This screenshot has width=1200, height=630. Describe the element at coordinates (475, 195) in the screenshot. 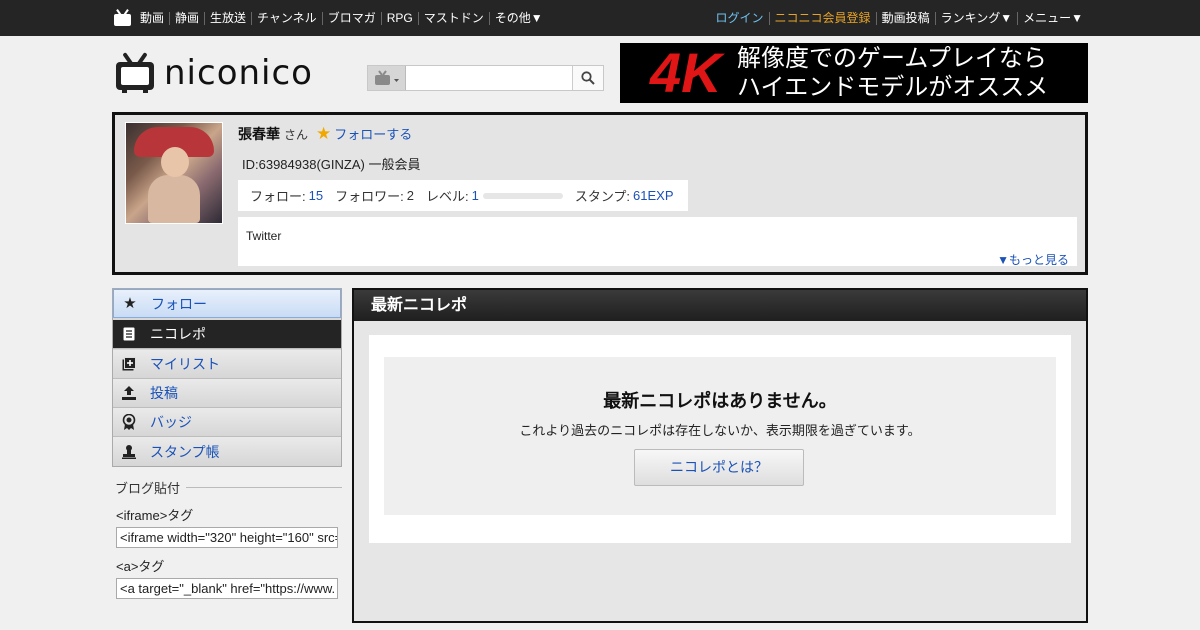

I see `level-link: 1` at that location.